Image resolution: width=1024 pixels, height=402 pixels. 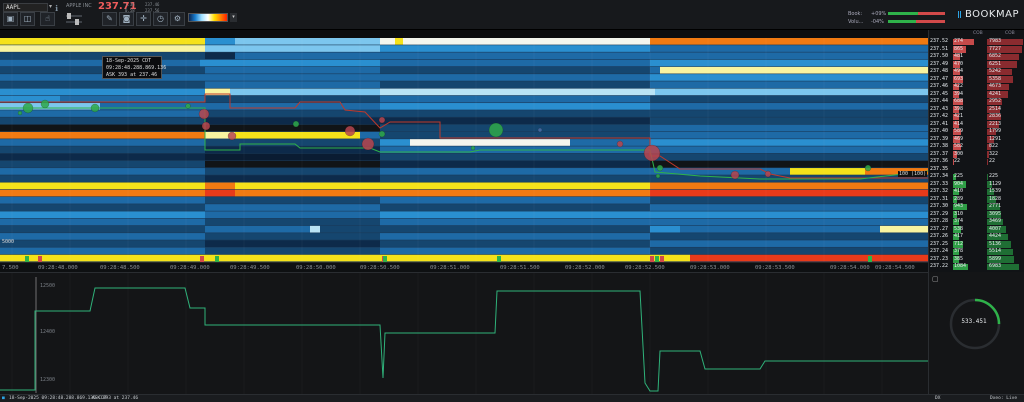 I want to click on layout-icon: ▣, so click(x=10, y=19).